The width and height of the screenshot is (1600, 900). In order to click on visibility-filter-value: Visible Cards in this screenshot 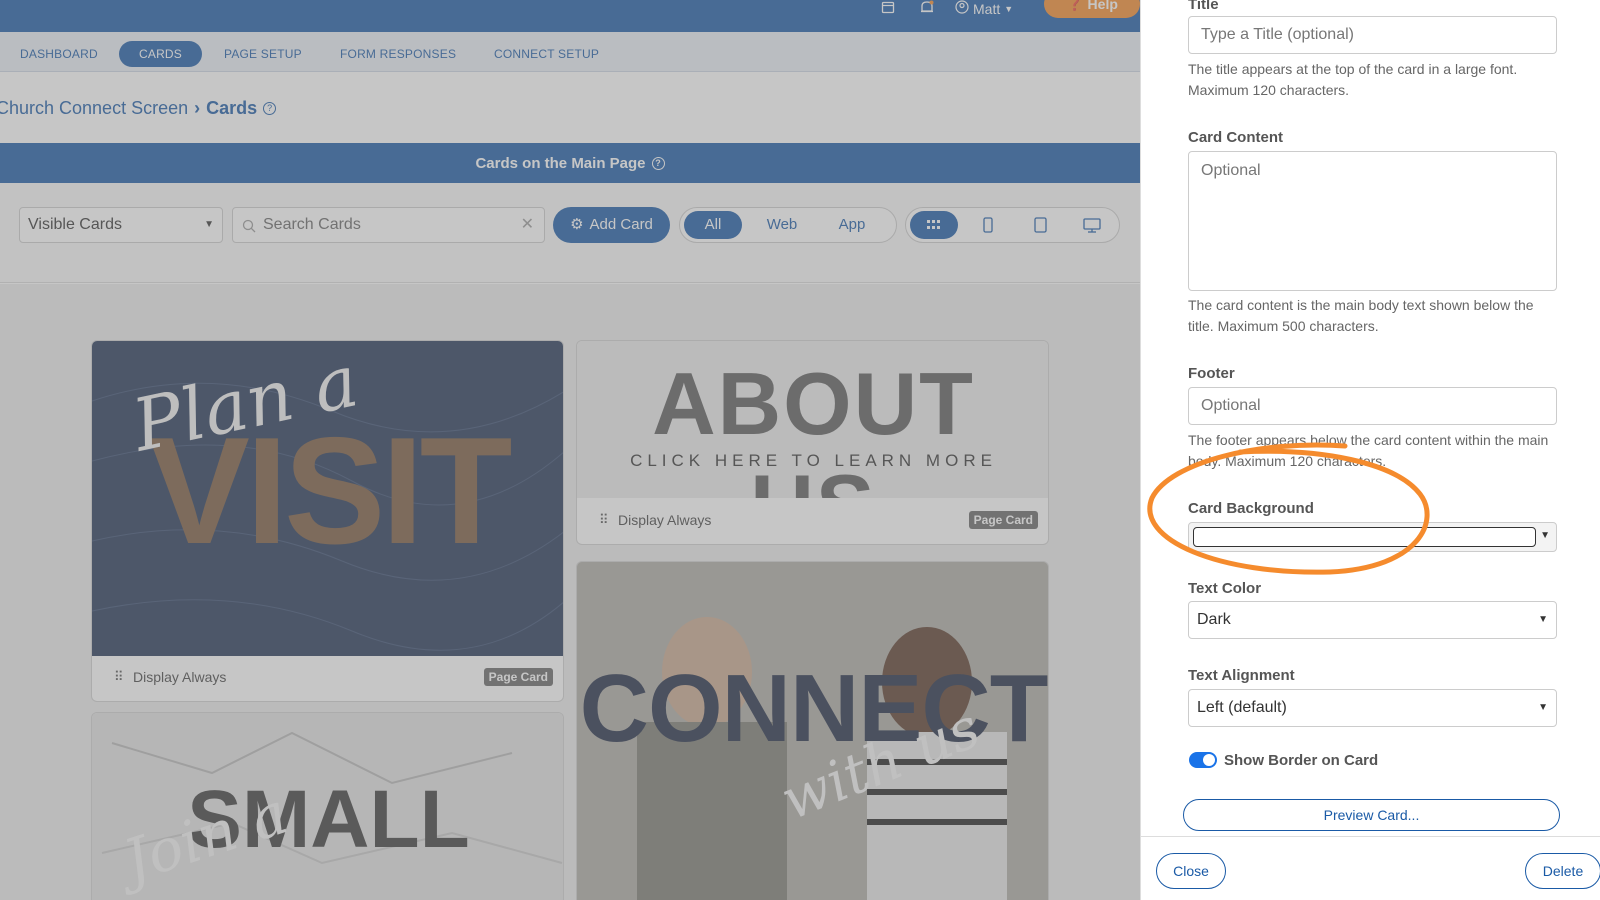, I will do `click(75, 224)`.